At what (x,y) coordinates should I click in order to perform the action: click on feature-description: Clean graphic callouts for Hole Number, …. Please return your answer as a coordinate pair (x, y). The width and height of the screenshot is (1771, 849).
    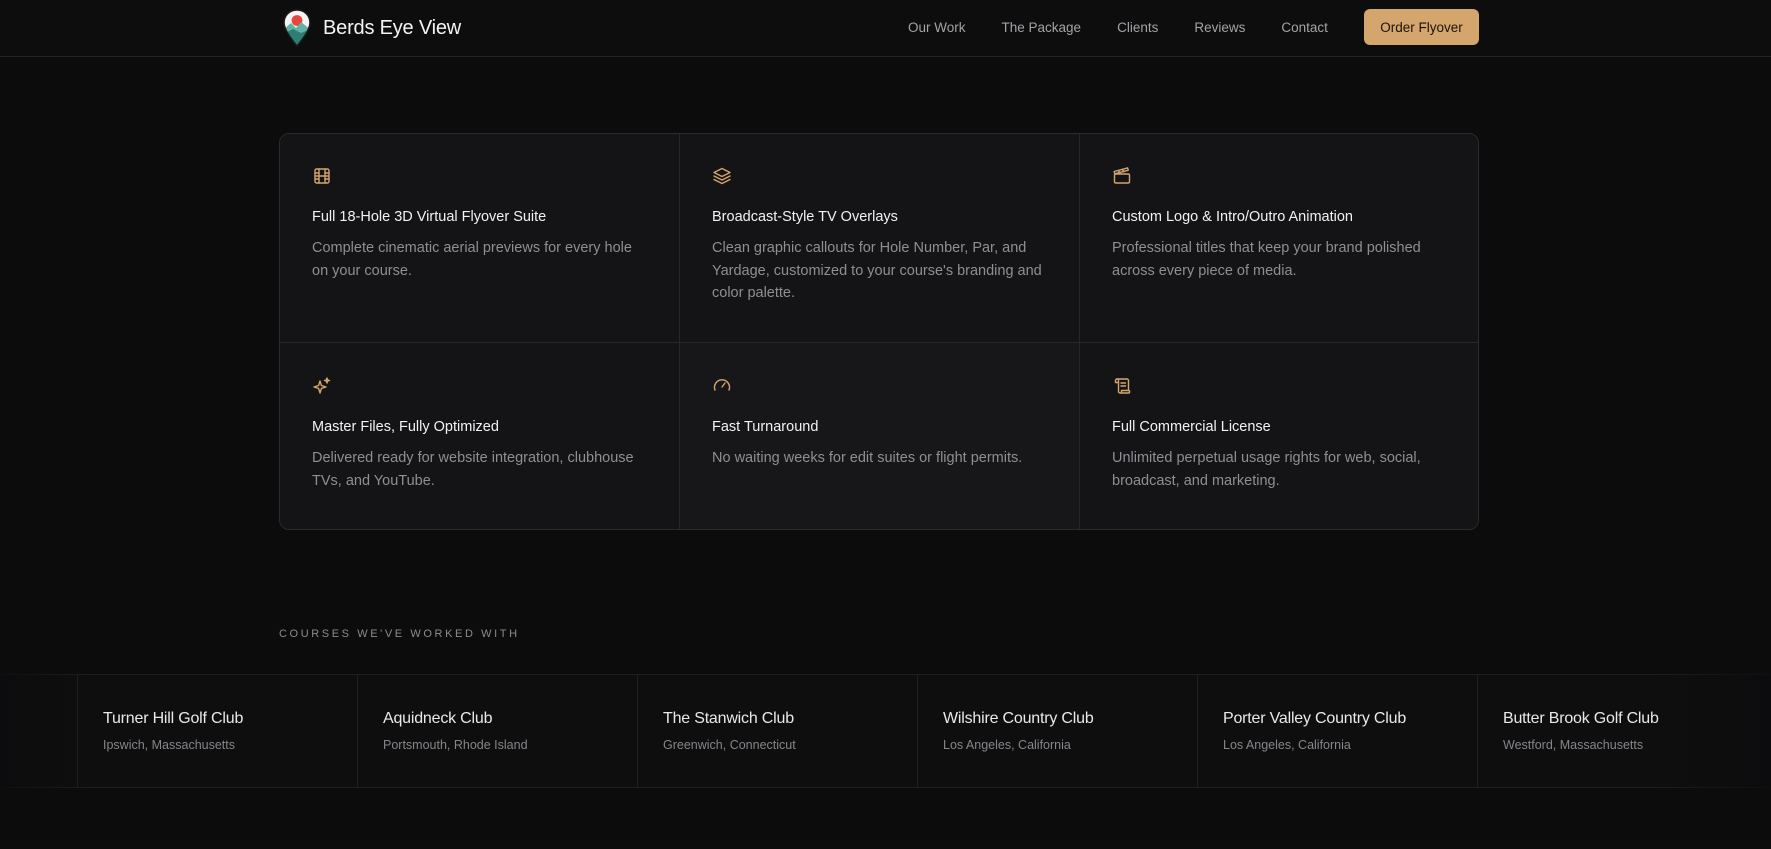
    Looking at the image, I should click on (877, 270).